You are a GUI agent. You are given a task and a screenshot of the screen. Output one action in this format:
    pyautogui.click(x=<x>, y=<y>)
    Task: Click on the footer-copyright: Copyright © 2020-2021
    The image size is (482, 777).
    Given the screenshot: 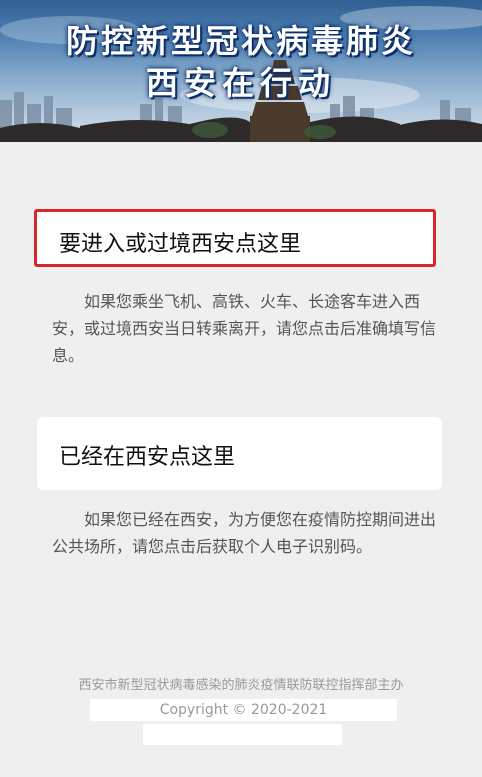 What is the action you would take?
    pyautogui.click(x=243, y=710)
    